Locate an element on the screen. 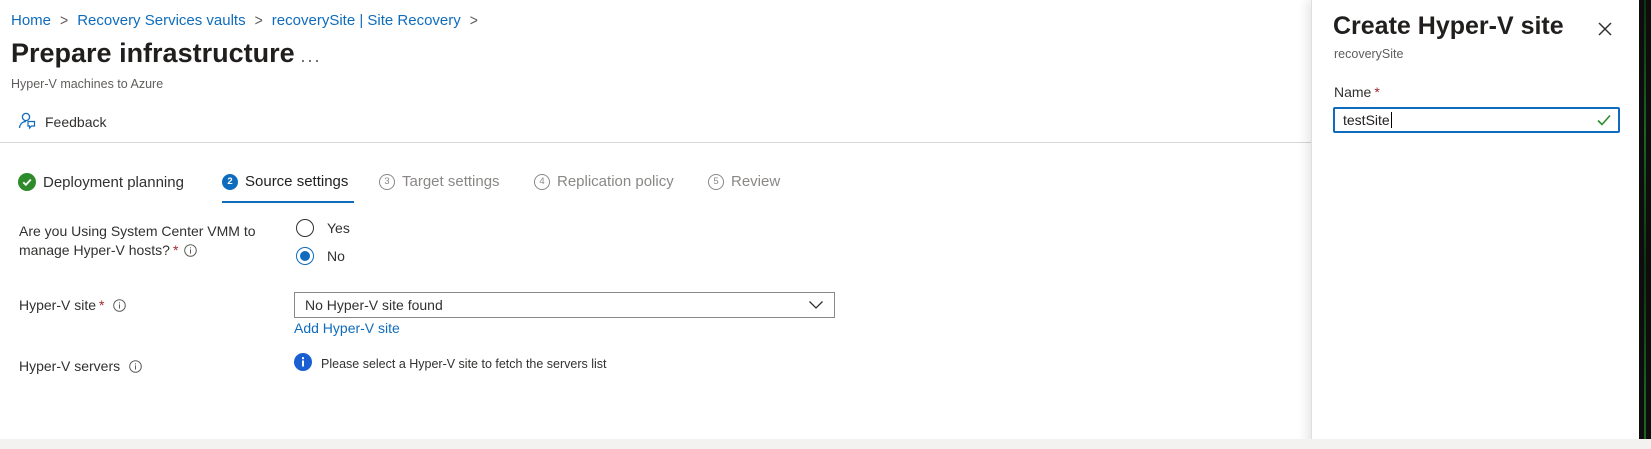  radio-no: No is located at coordinates (320, 256).